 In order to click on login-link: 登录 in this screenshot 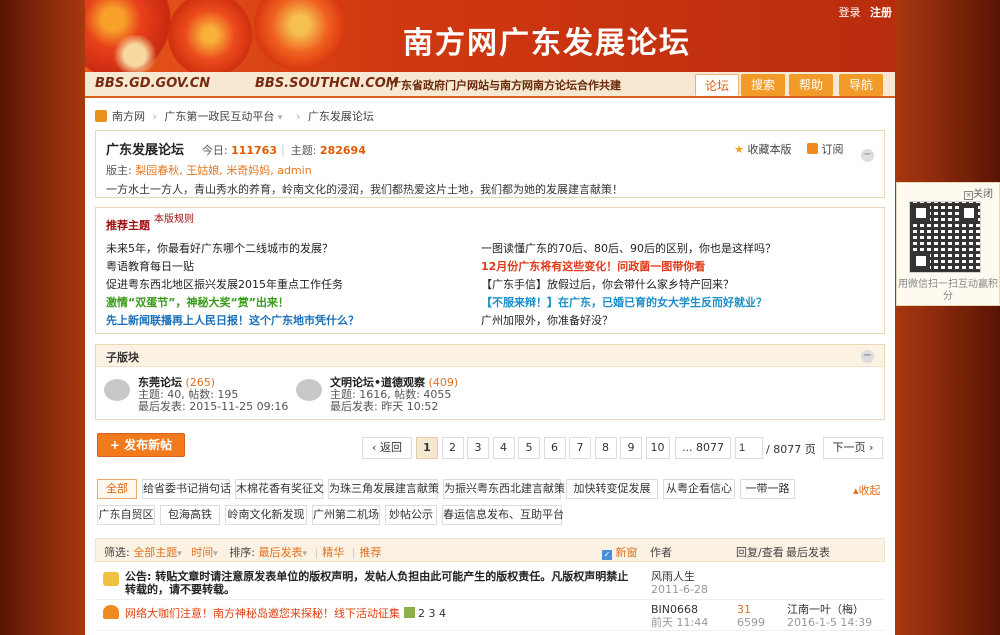, I will do `click(850, 12)`.